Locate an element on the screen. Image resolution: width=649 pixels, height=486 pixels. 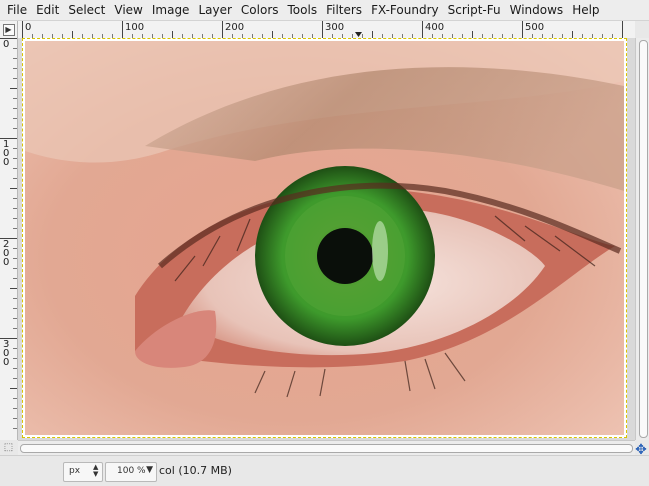
image-menu-button: ▶ is located at coordinates (9, 30).